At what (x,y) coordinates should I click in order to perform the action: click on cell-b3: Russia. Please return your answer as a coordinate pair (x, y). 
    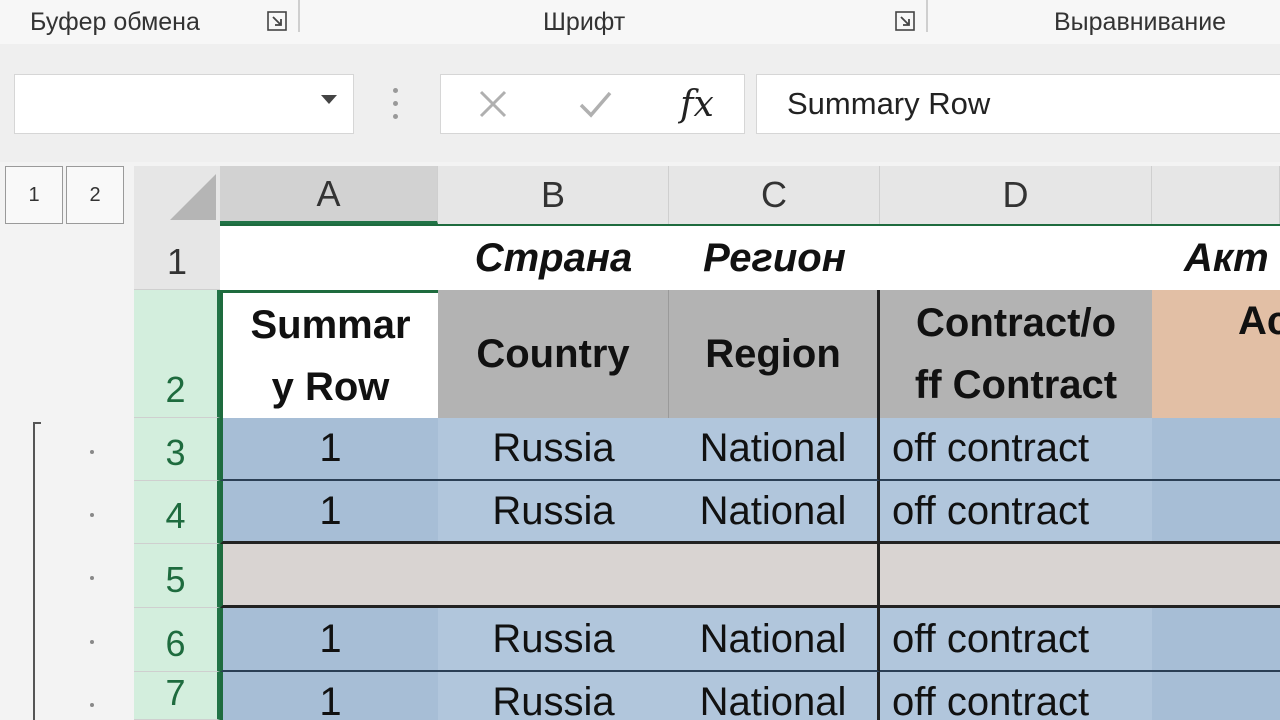
    Looking at the image, I should click on (553, 449).